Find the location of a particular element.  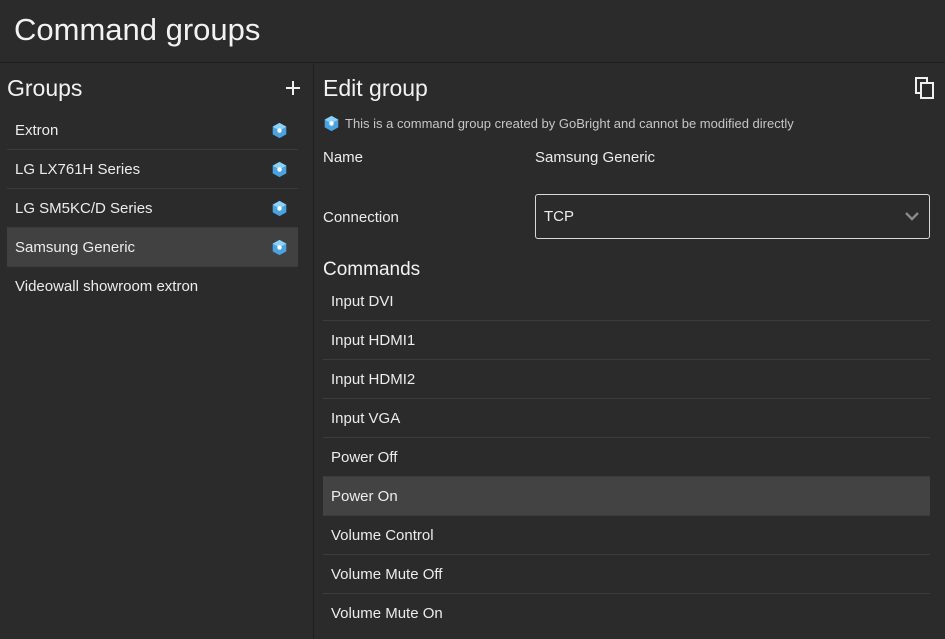

group-item-label: Videowall showroom extron is located at coordinates (107, 286).